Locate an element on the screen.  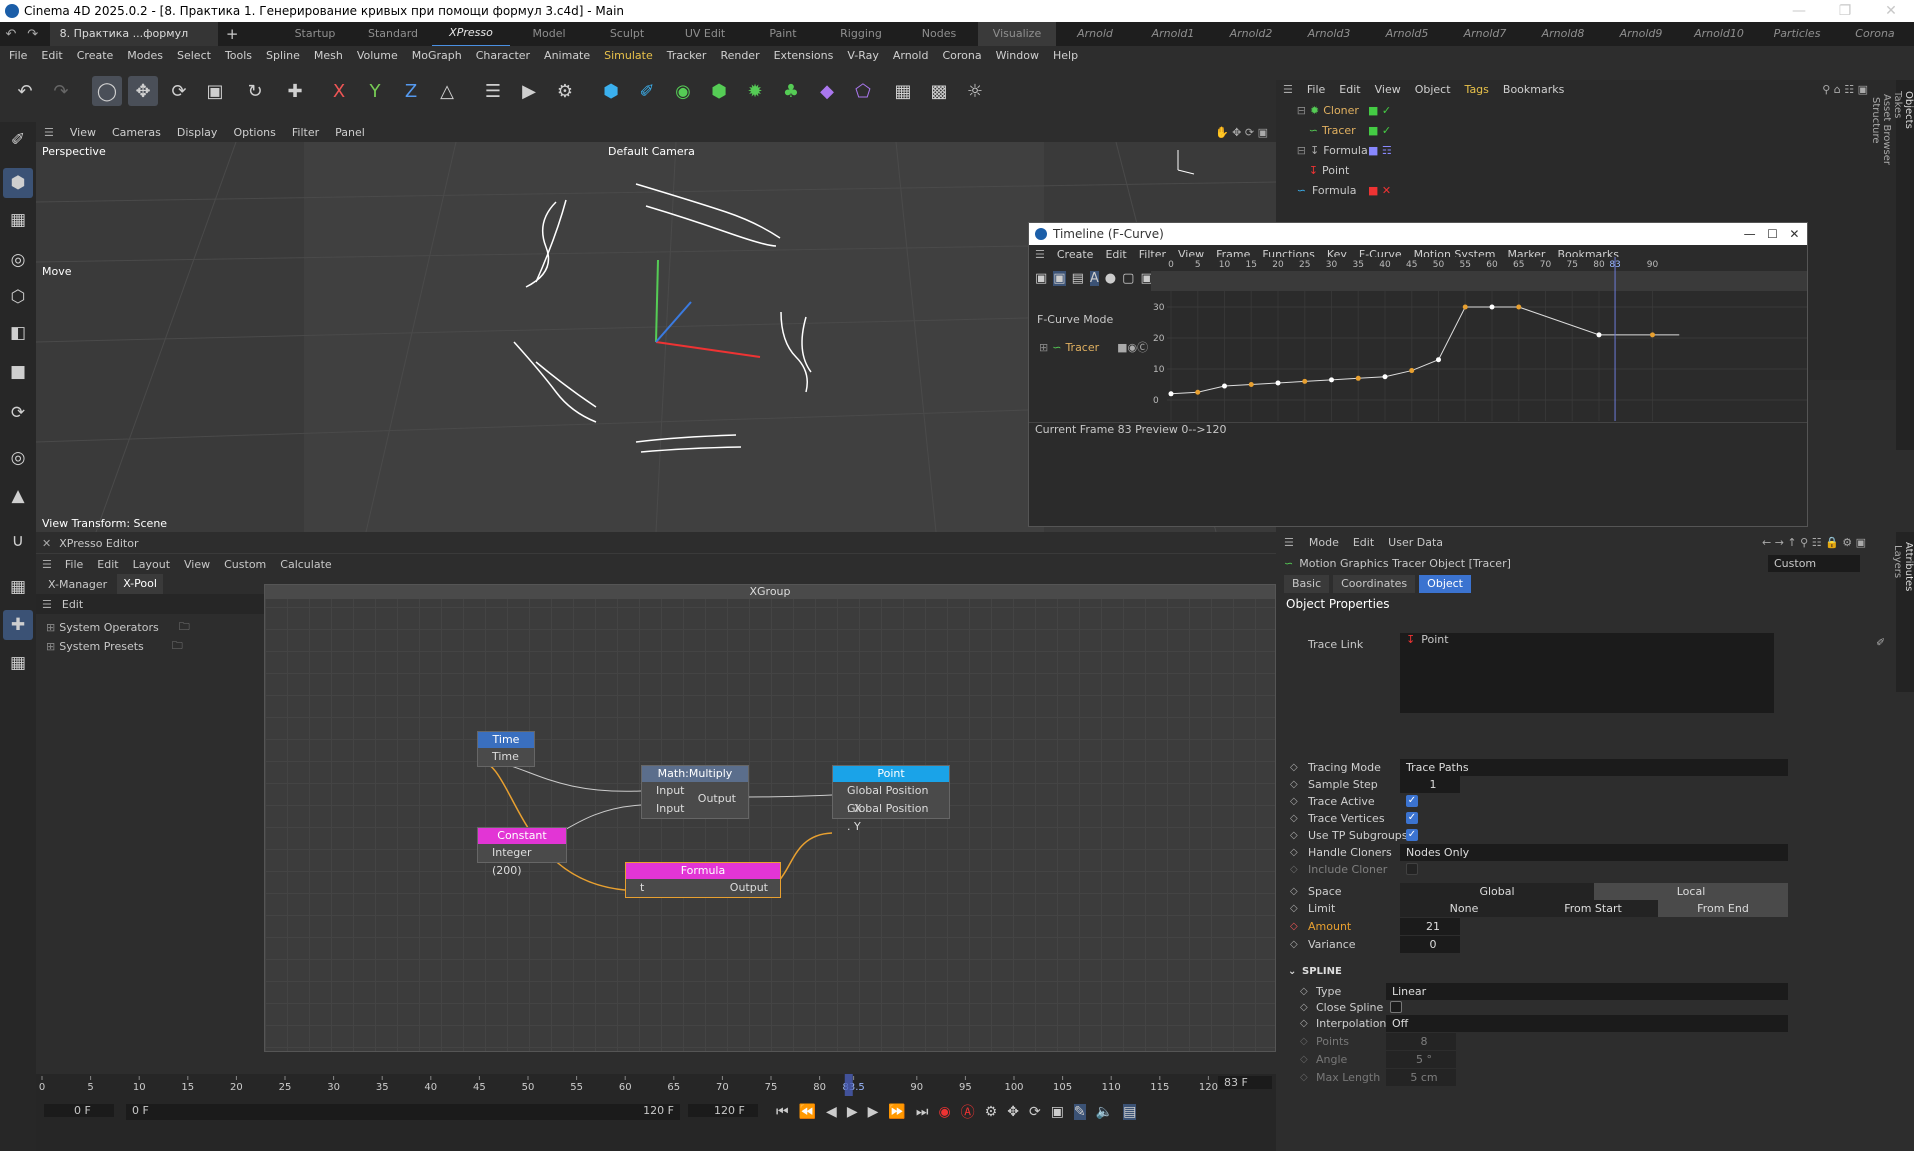
node-time: Time Time is located at coordinates (506, 749).